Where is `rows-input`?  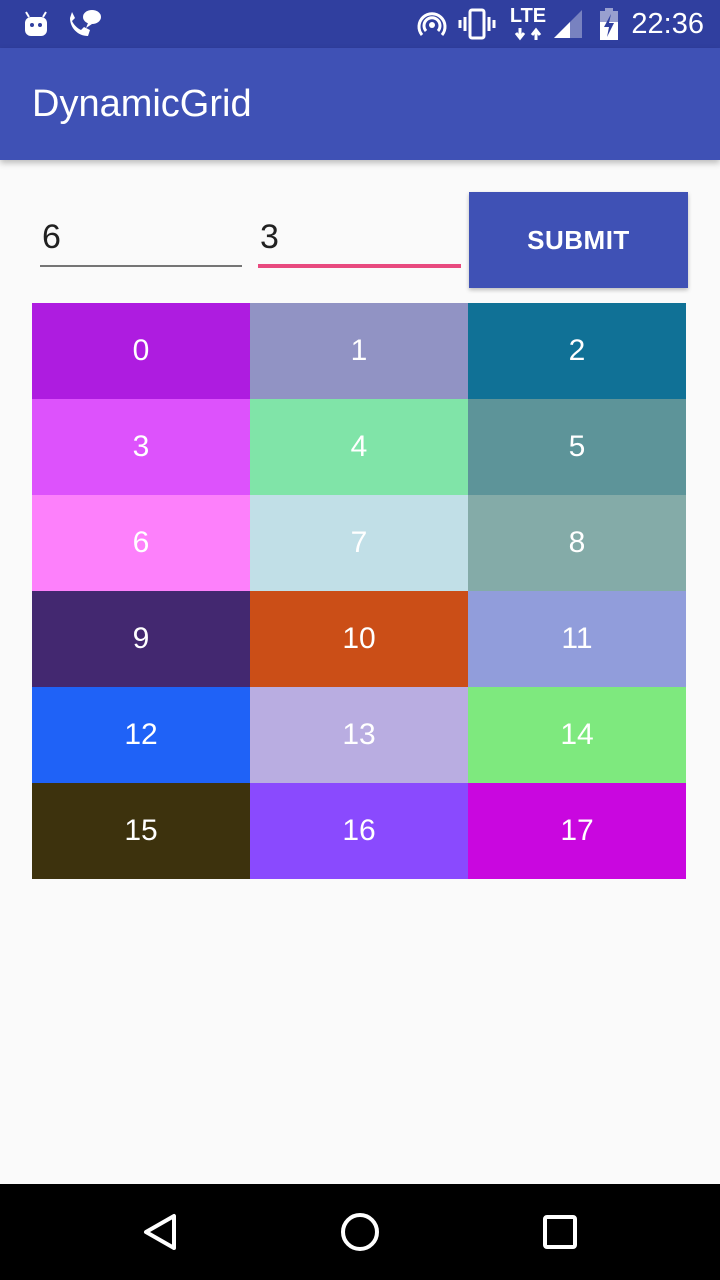 rows-input is located at coordinates (141, 237).